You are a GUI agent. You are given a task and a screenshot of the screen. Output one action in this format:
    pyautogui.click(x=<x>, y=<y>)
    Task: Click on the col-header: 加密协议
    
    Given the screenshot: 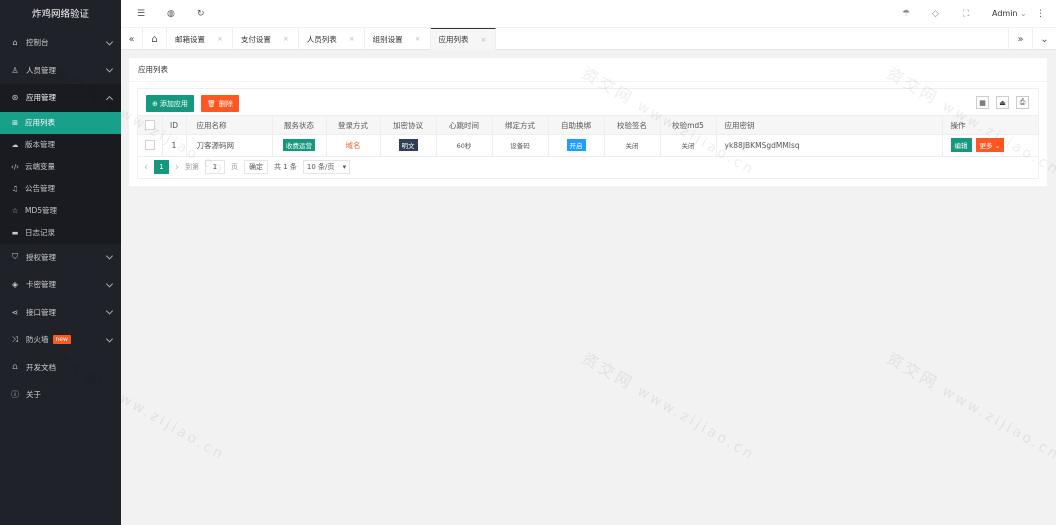 What is the action you would take?
    pyautogui.click(x=408, y=125)
    